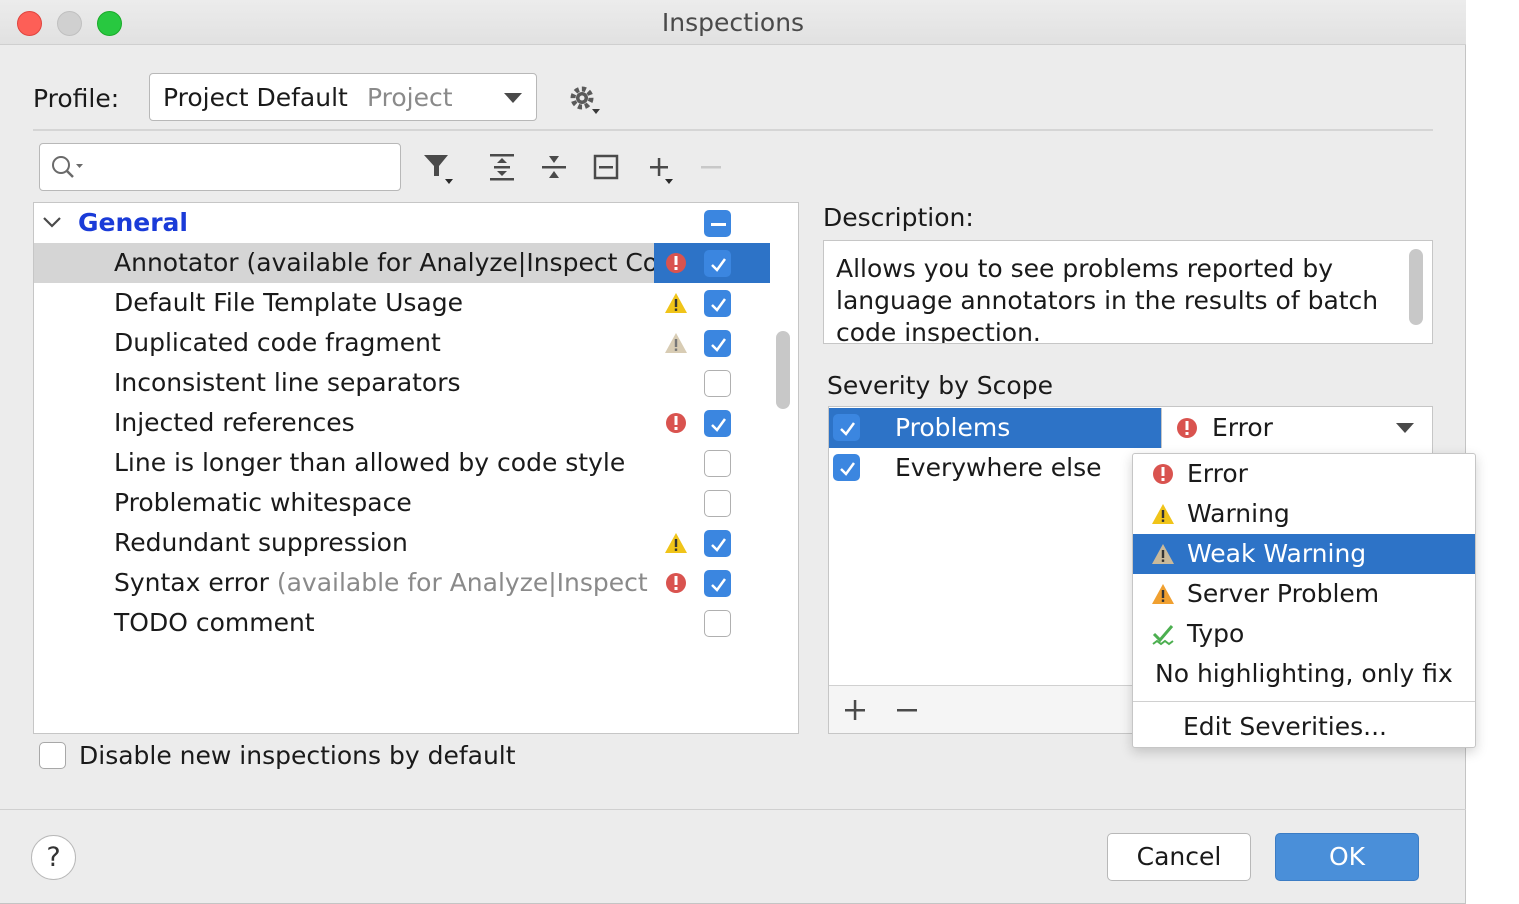 The image size is (1519, 904). Describe the element at coordinates (1130, 428) in the screenshot. I see `scope-row-problems: Problems Error` at that location.